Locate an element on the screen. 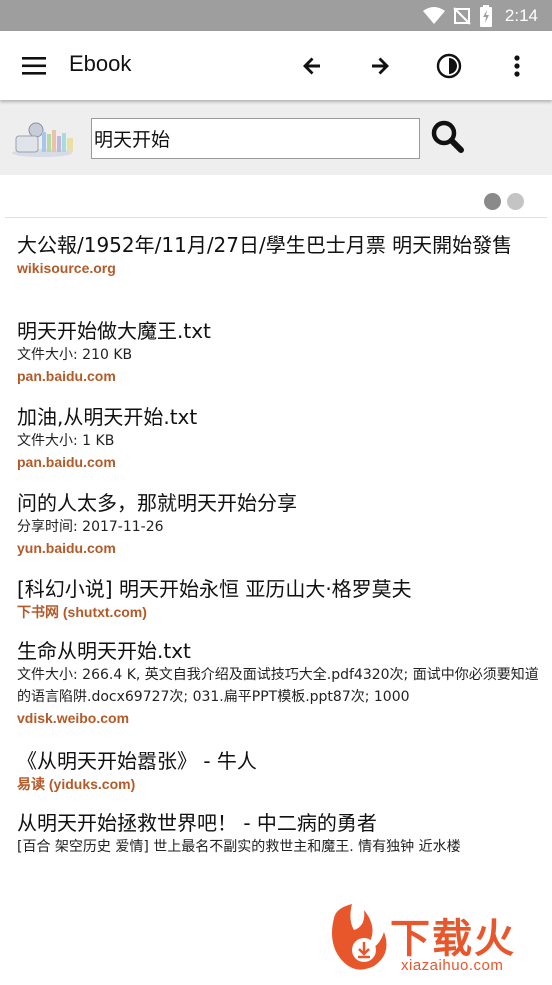 The image size is (552, 985). page-dot is located at coordinates (515, 201).